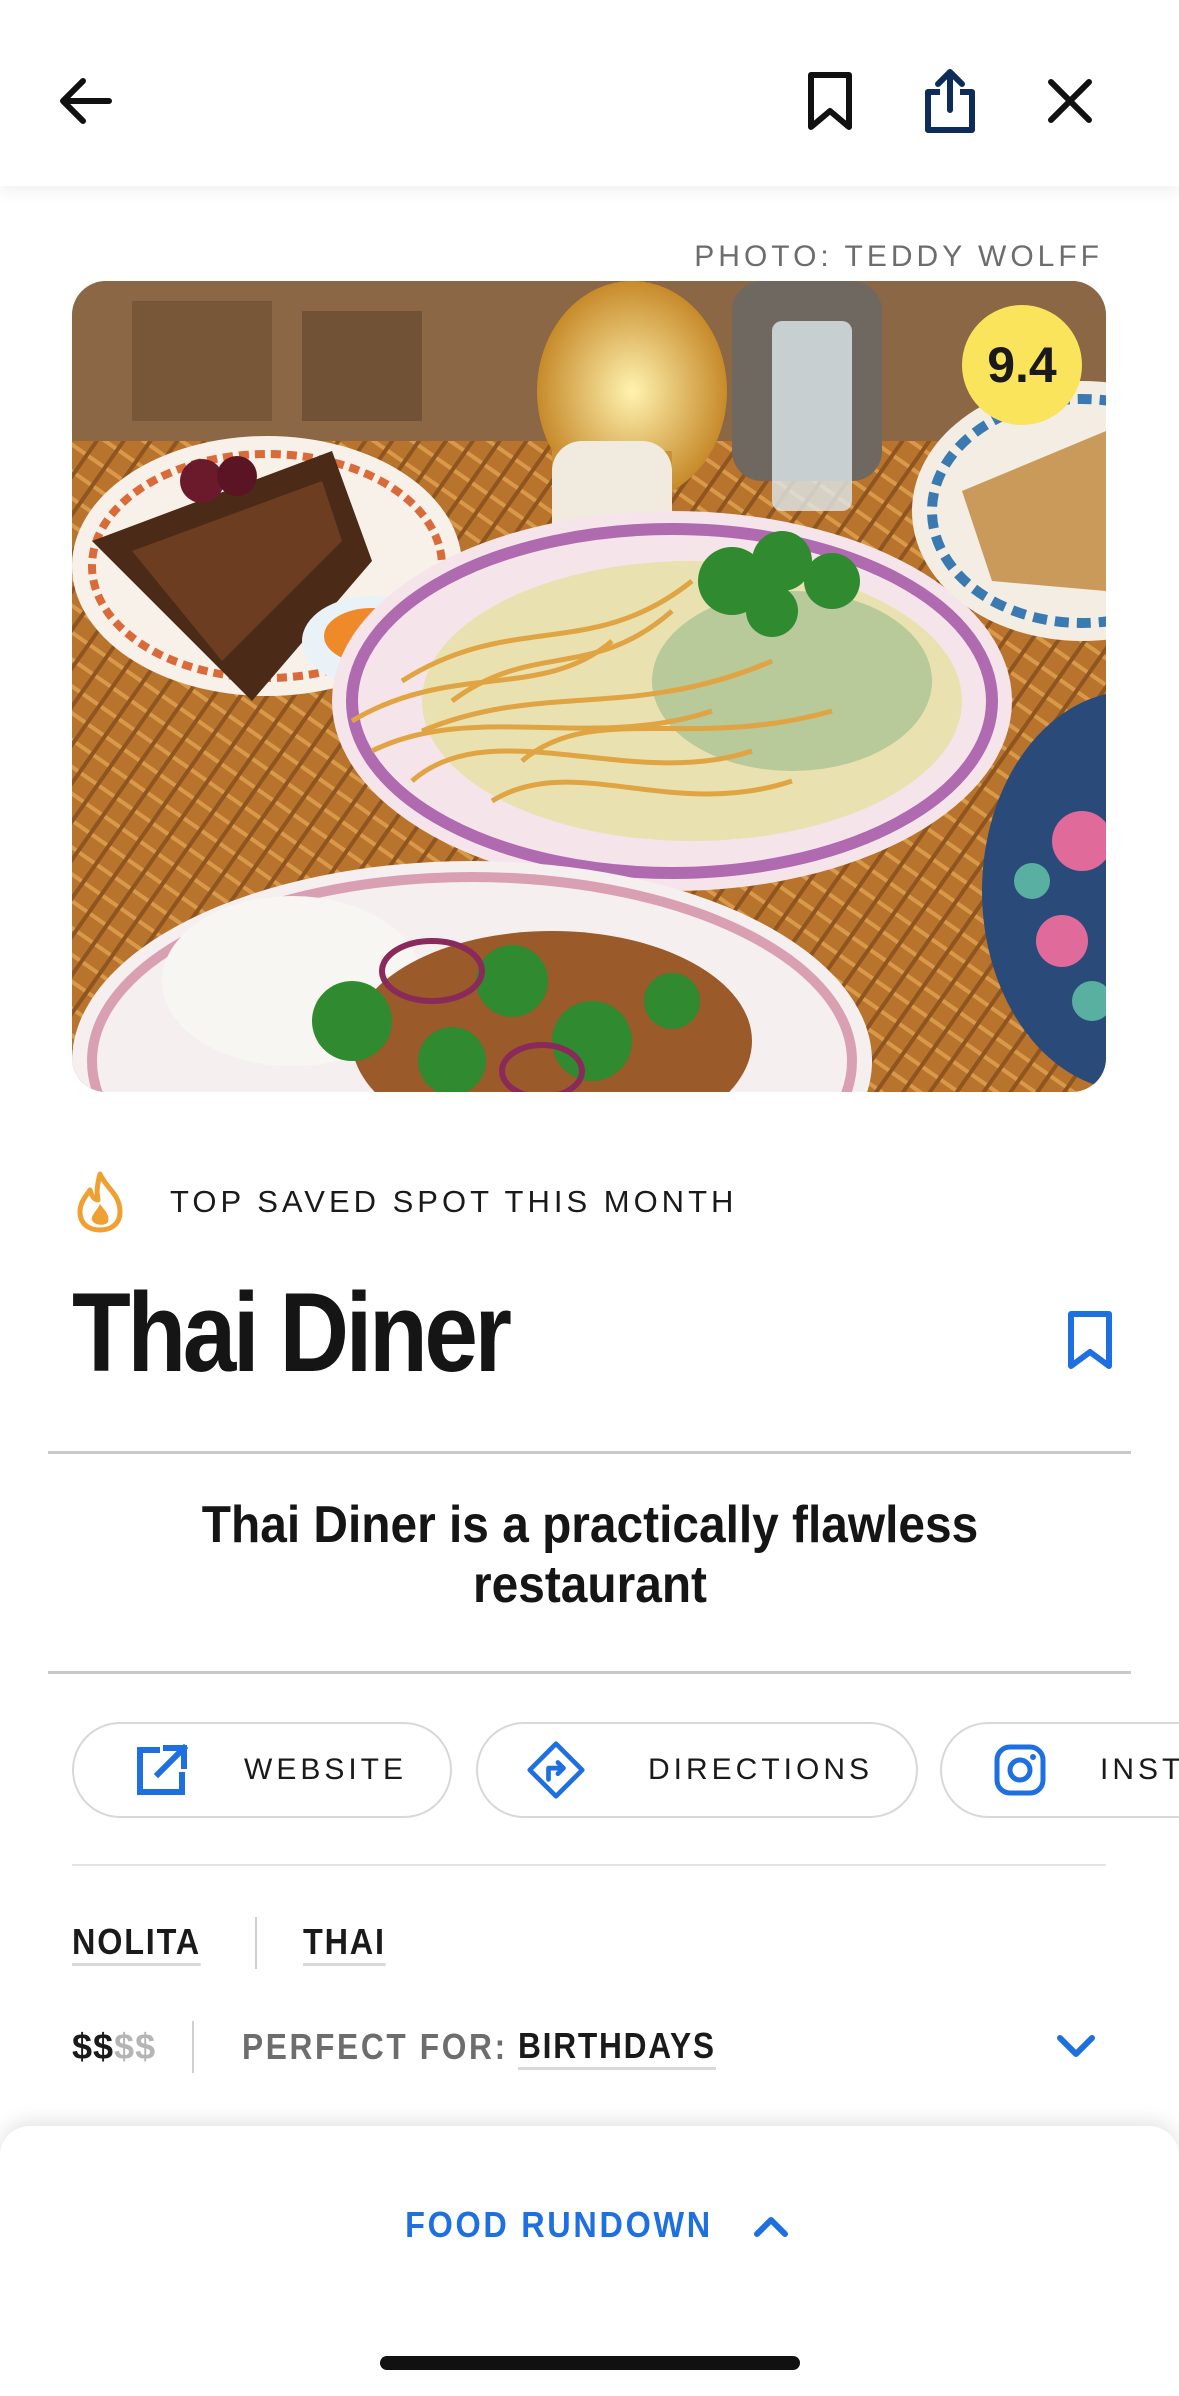  I want to click on price-level: $$$$, so click(114, 2047).